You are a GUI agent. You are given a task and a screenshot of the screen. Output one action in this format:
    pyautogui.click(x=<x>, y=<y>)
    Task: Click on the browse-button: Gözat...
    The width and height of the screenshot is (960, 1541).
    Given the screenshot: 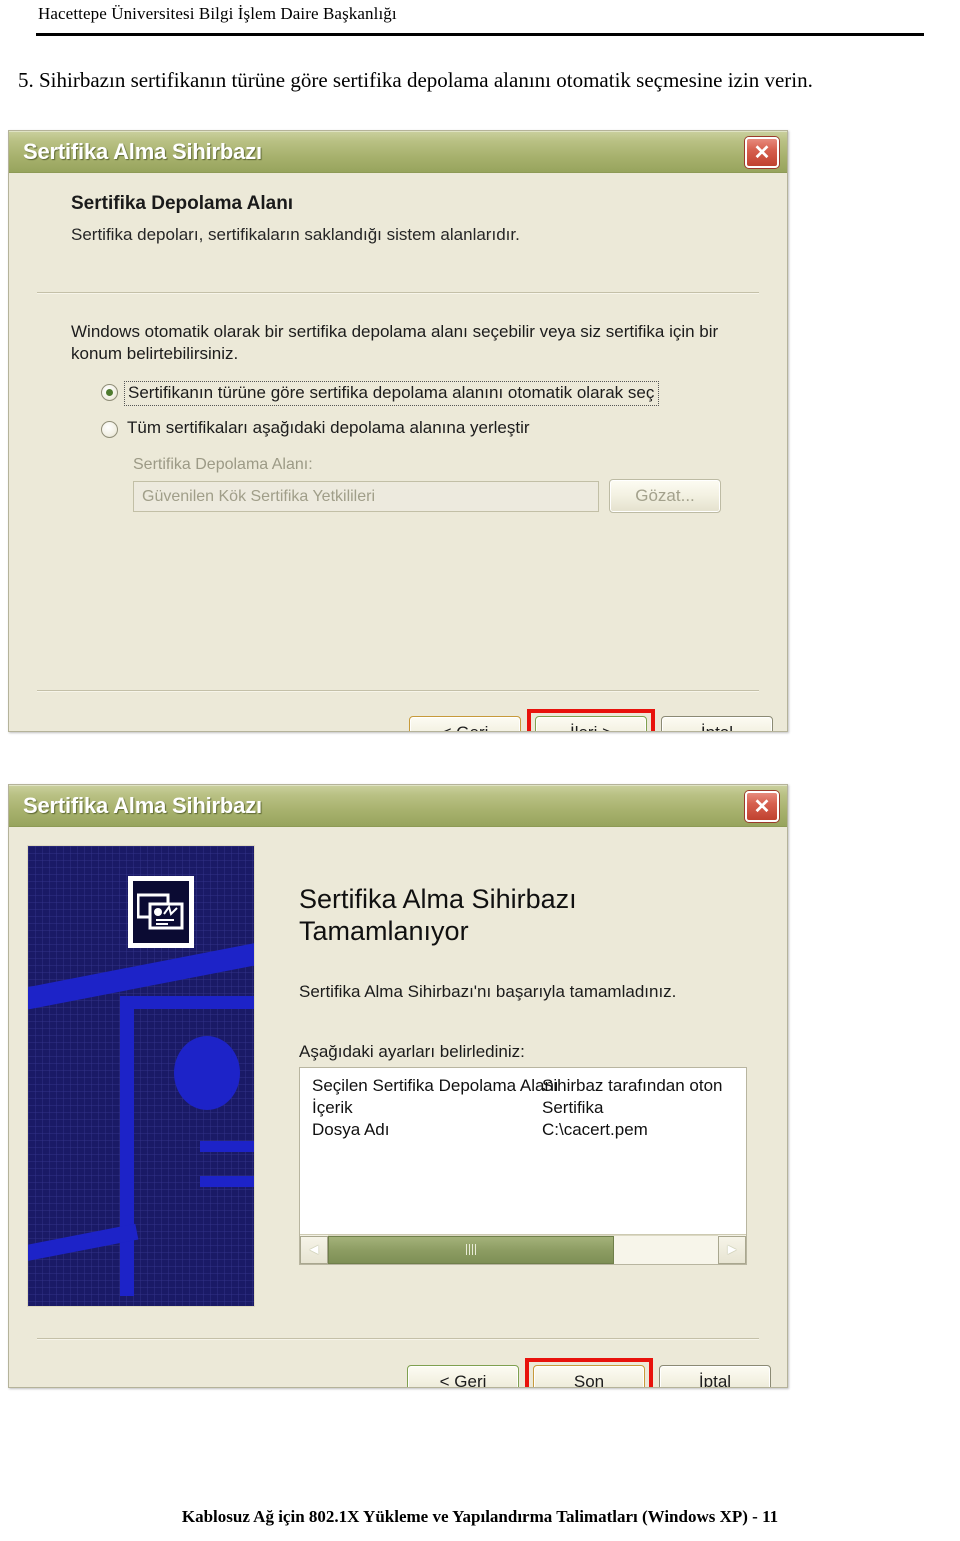 What is the action you would take?
    pyautogui.click(x=665, y=496)
    